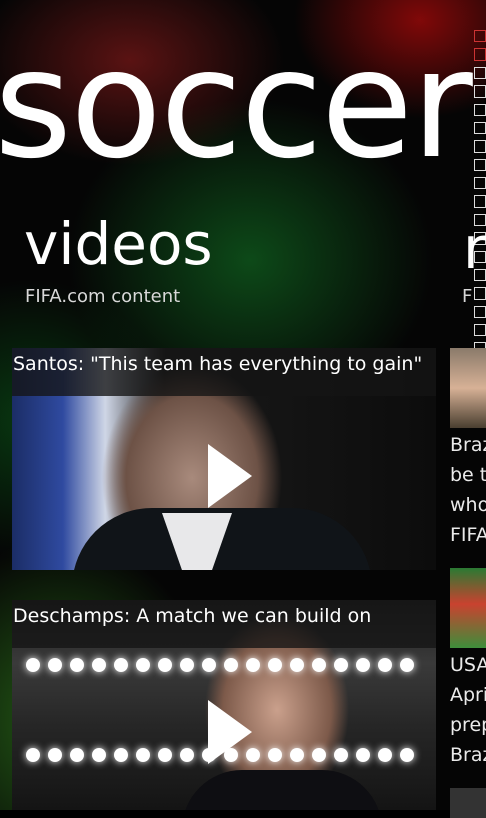 Image resolution: width=486 pixels, height=818 pixels. Describe the element at coordinates (468, 710) in the screenshot. I see `news-item-text: USA Apri prep Braz` at that location.